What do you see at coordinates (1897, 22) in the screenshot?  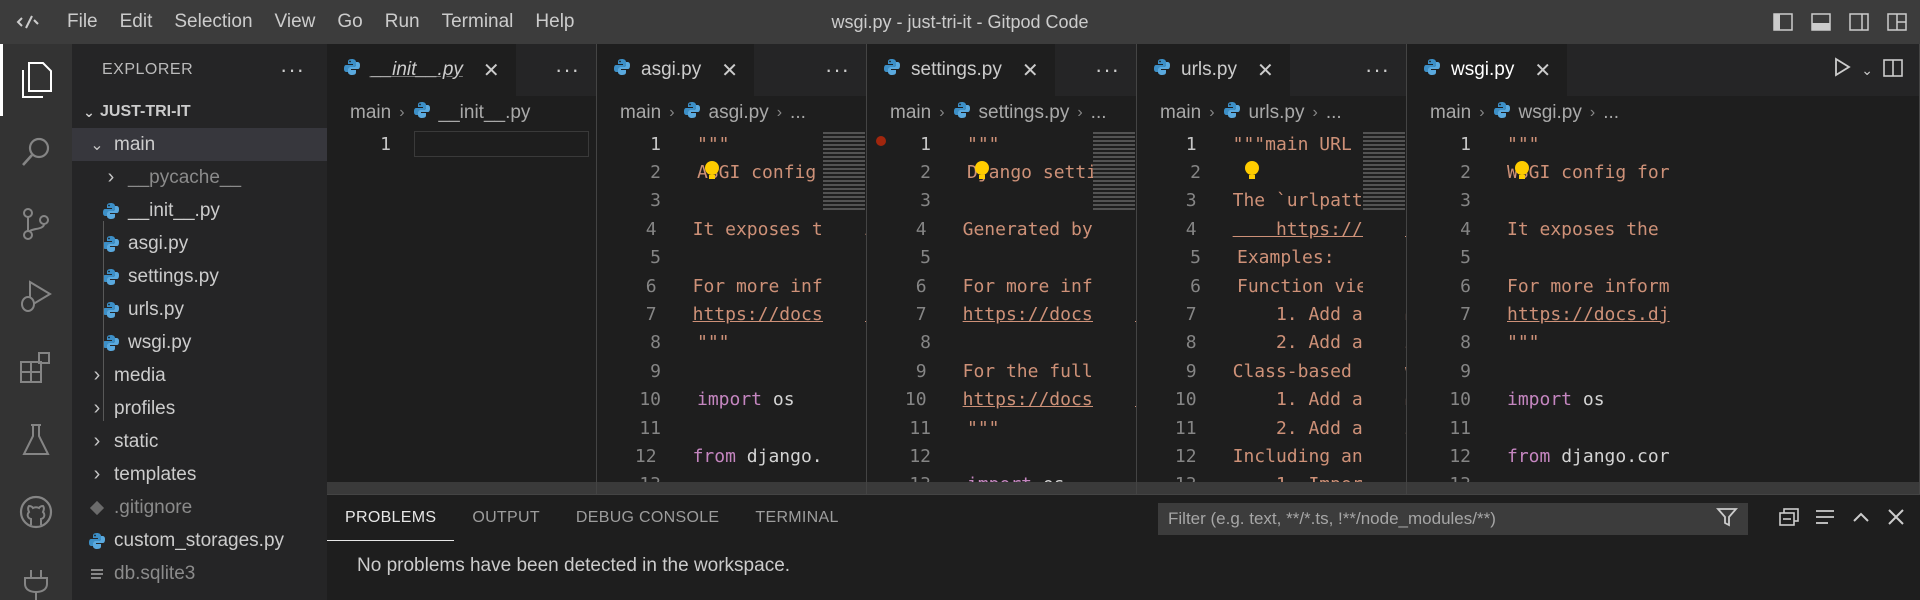 I see `customize-layout-icon` at bounding box center [1897, 22].